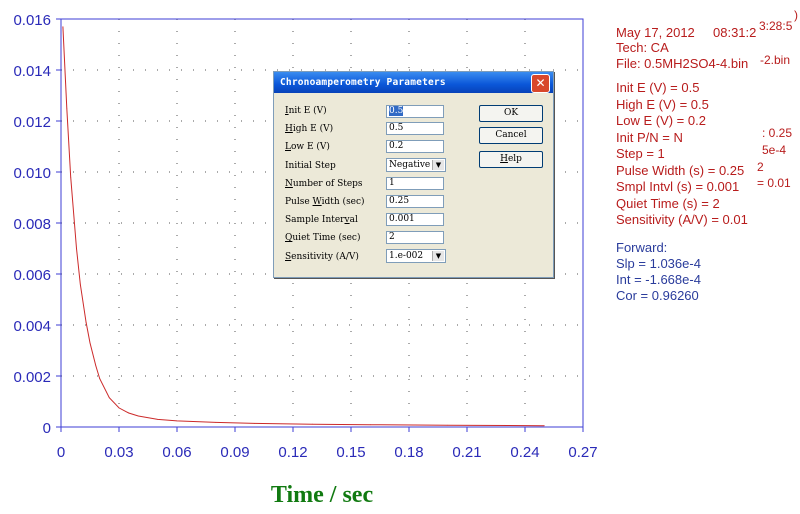 This screenshot has height=514, width=800. What do you see at coordinates (408, 452) in the screenshot?
I see `x-tick-label: 0.18` at bounding box center [408, 452].